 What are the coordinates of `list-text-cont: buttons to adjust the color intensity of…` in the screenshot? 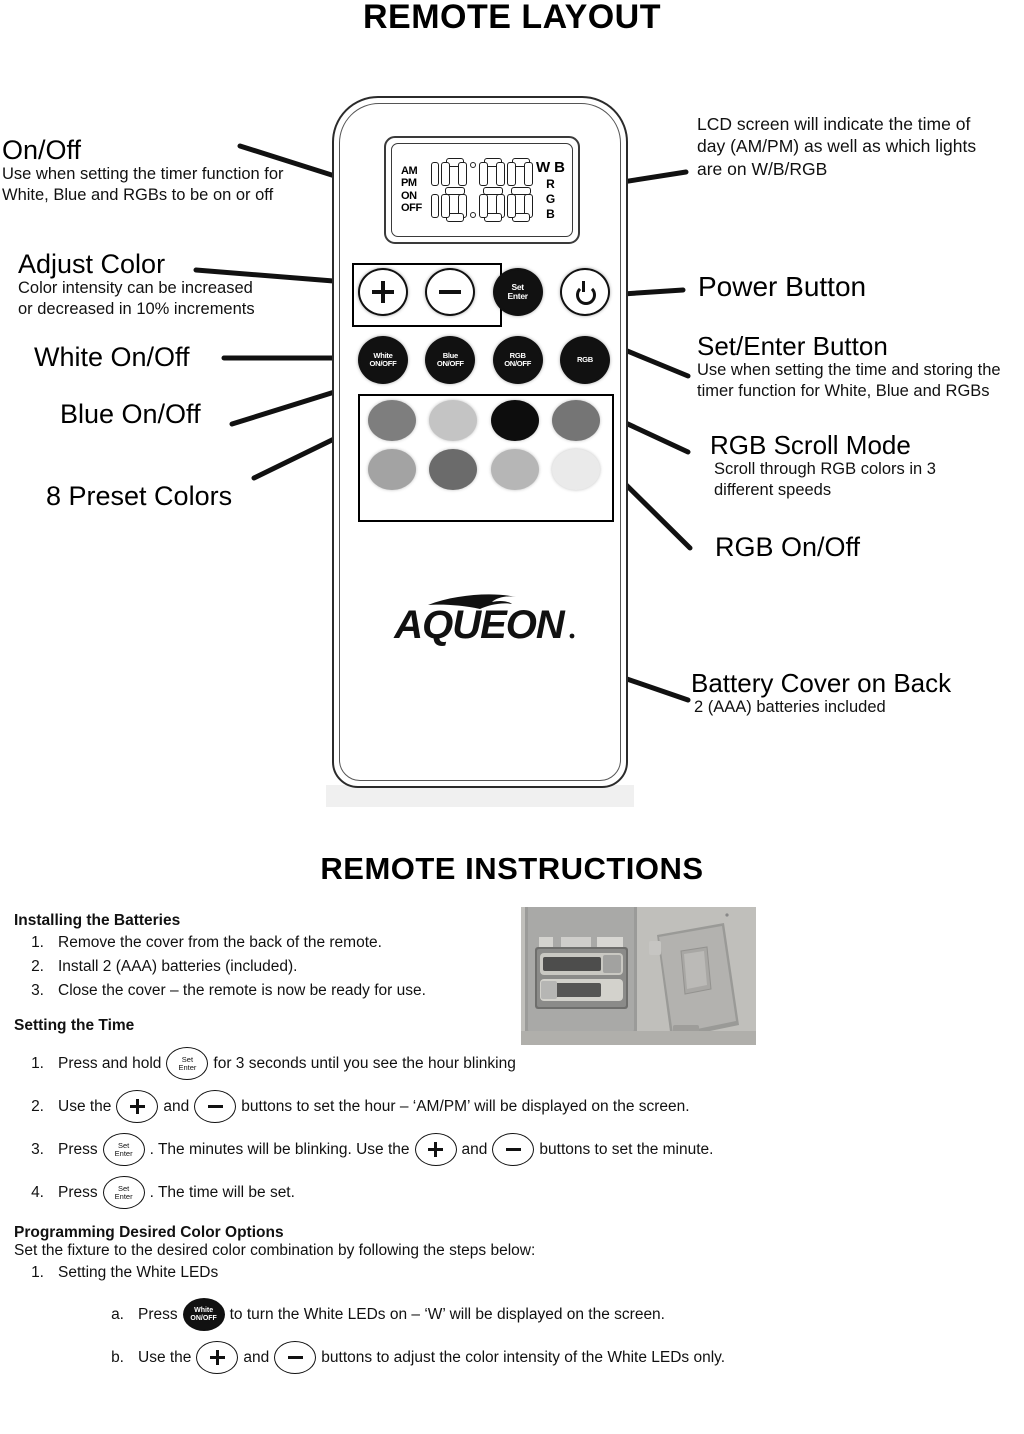 It's located at (523, 1357).